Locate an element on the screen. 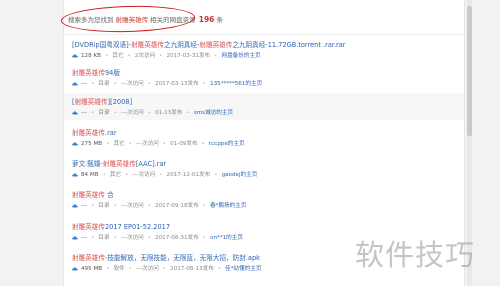 The height and width of the screenshot is (286, 500). title-text: 之九阴真经- is located at coordinates (182, 45).